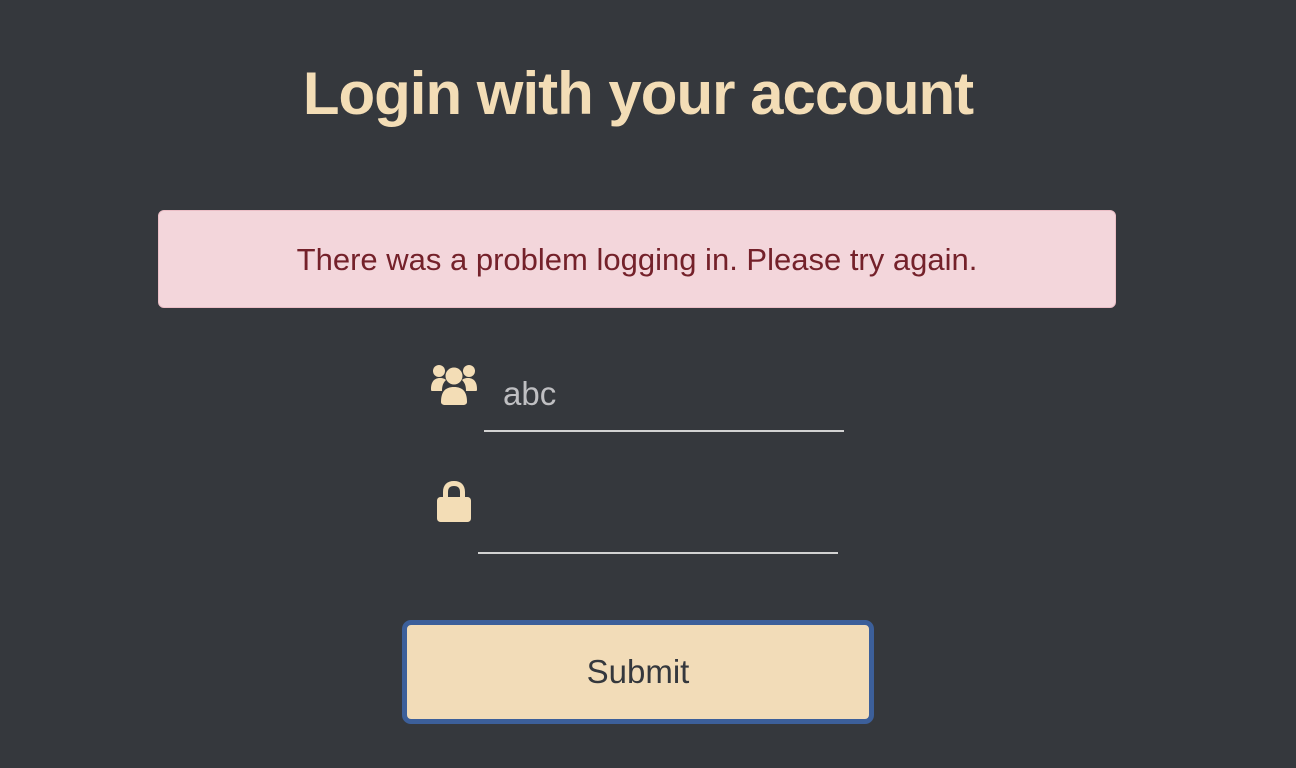  I want to click on username-input, so click(664, 395).